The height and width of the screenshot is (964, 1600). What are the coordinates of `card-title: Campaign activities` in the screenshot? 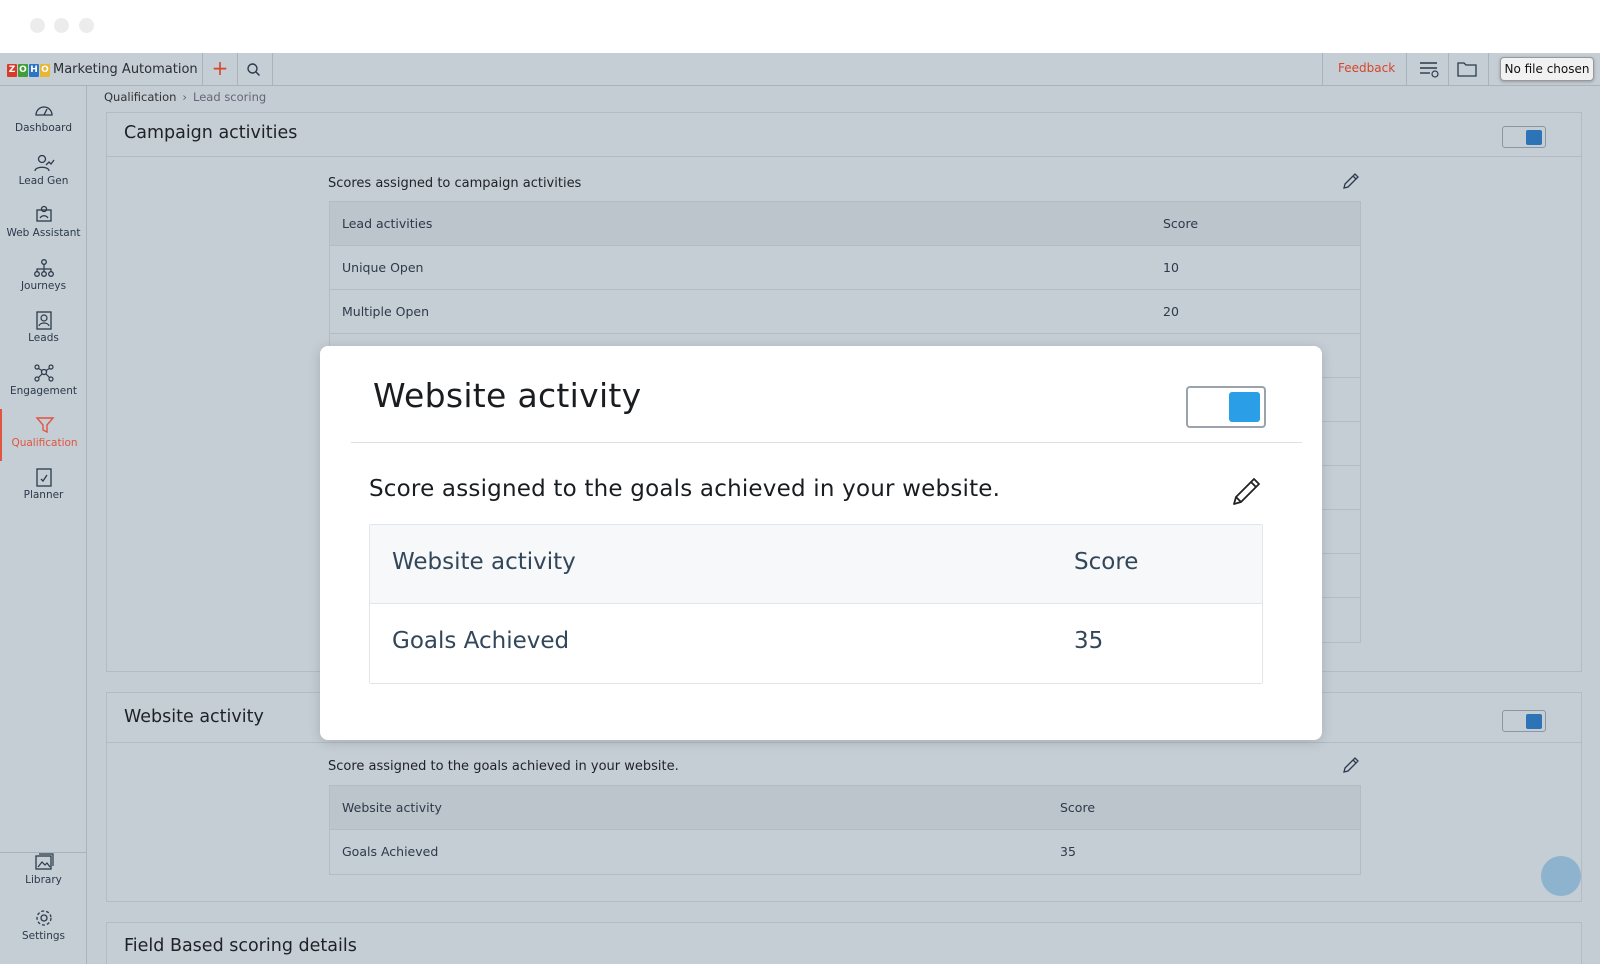 It's located at (211, 133).